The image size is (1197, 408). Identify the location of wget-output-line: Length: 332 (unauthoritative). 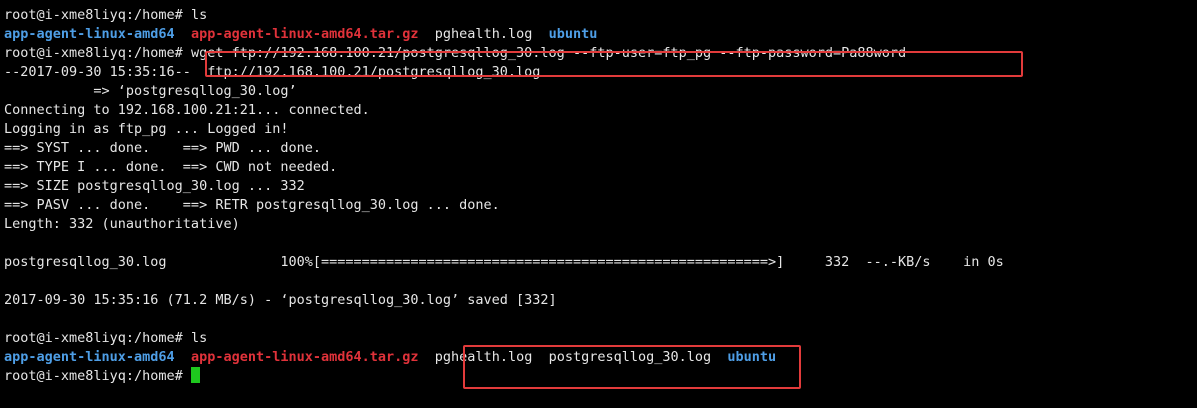
(122, 224).